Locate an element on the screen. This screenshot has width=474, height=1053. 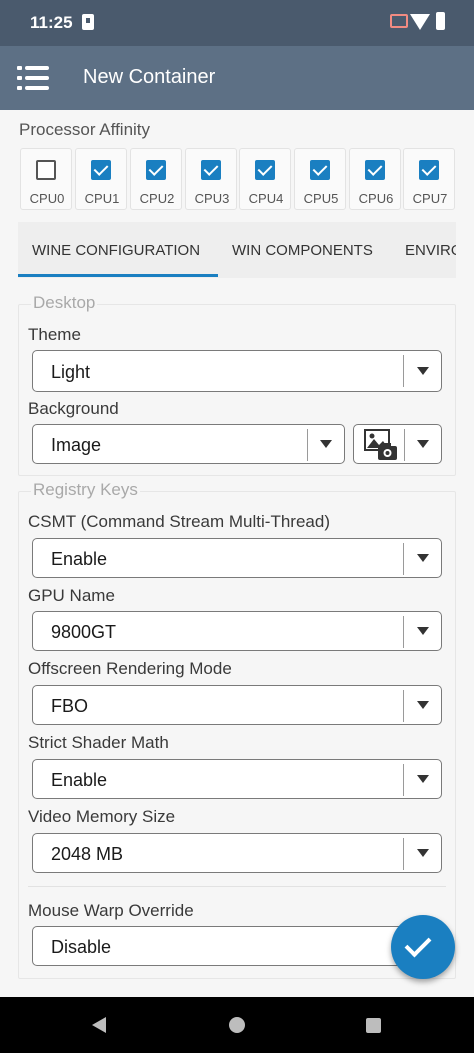
cpu-checkbox-6: CPU6 is located at coordinates (375, 179).